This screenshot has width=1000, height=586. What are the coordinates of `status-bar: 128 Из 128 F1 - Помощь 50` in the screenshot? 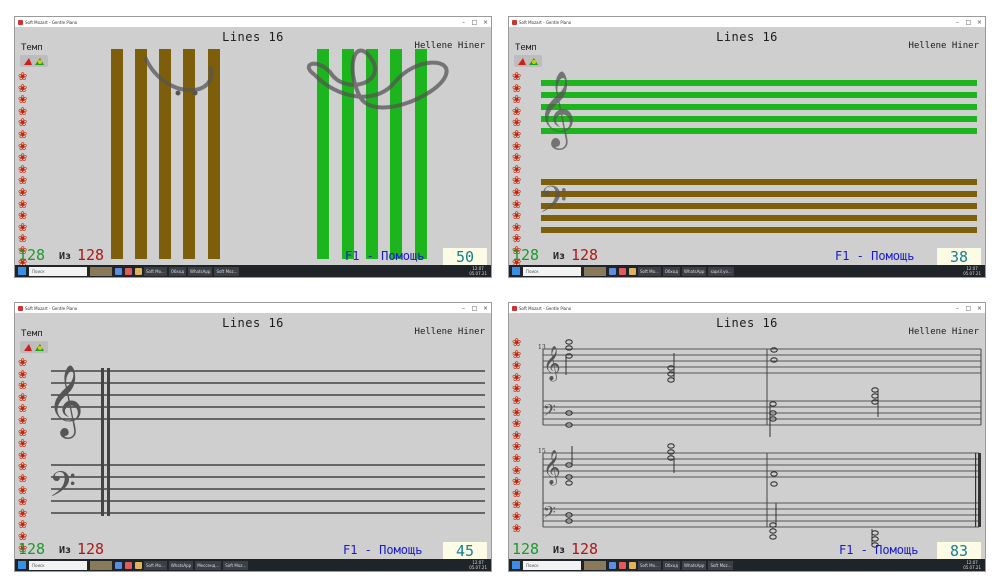 It's located at (253, 255).